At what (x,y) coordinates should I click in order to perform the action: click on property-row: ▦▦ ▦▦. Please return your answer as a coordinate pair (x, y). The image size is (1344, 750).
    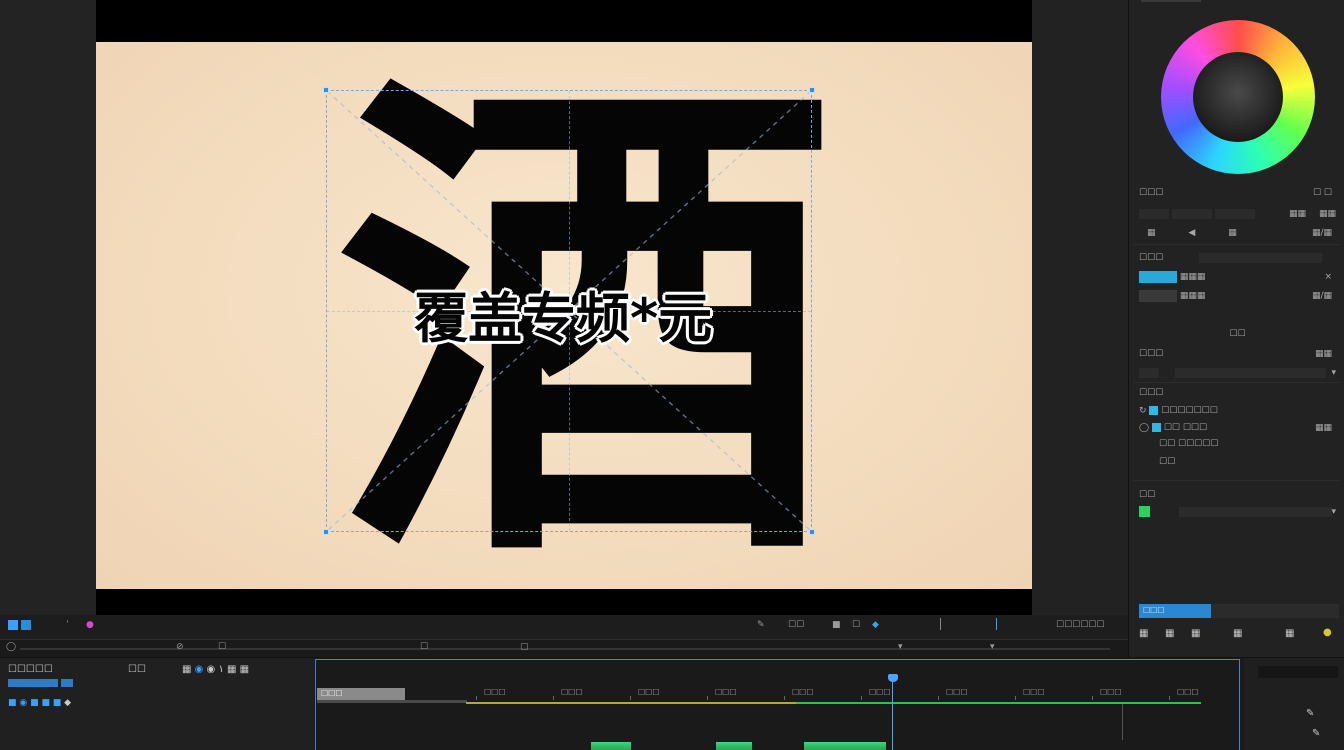
    Looking at the image, I should click on (1237, 214).